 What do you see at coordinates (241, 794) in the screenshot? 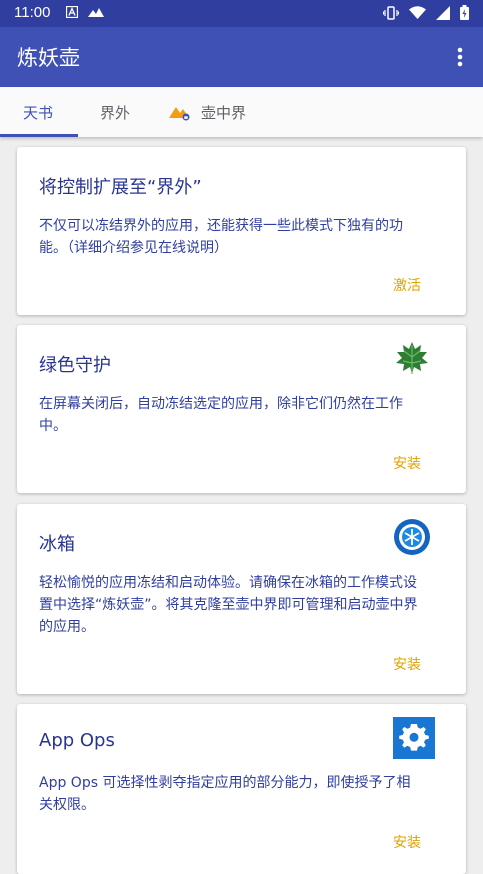
I see `card-description: App Ops 可选择性剥夺指定应用的部分能力，即使授予了相 关权限。` at bounding box center [241, 794].